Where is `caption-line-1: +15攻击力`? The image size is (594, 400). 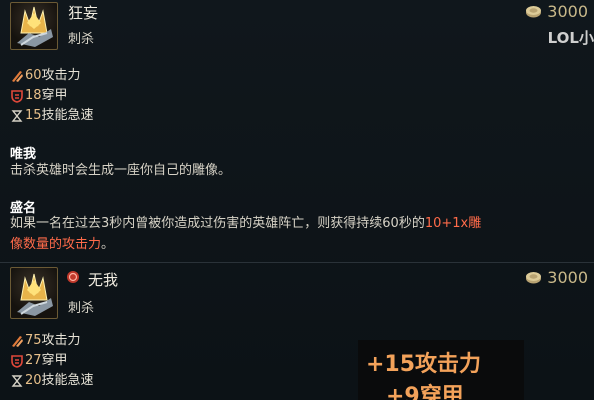 caption-line-1: +15攻击力 is located at coordinates (424, 364).